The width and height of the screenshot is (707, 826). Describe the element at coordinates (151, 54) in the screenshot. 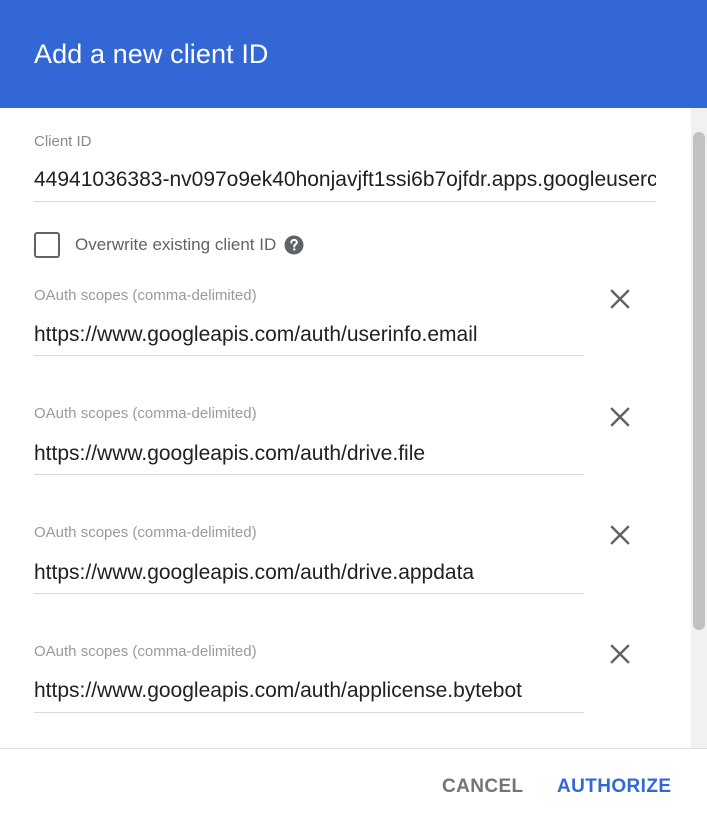

I see `dialog-title: Add a new client ID` at that location.